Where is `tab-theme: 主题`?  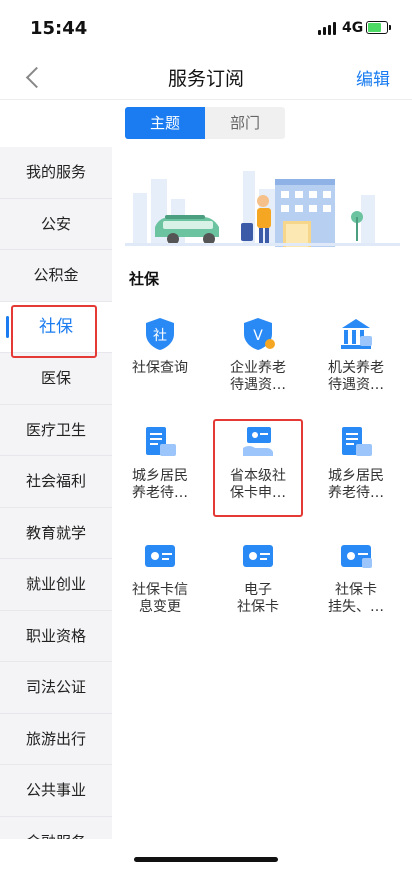 tab-theme: 主题 is located at coordinates (165, 123).